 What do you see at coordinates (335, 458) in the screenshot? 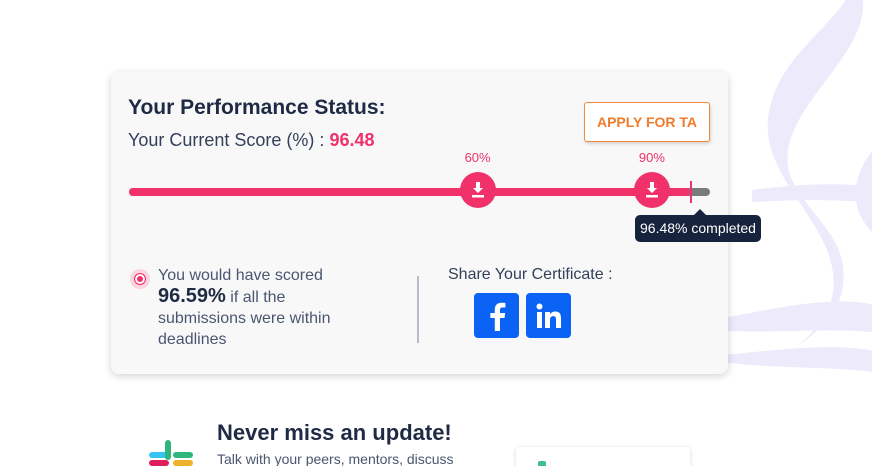
I see `slack-promo-subtitle: Talk with your peers, mentors, discuss` at bounding box center [335, 458].